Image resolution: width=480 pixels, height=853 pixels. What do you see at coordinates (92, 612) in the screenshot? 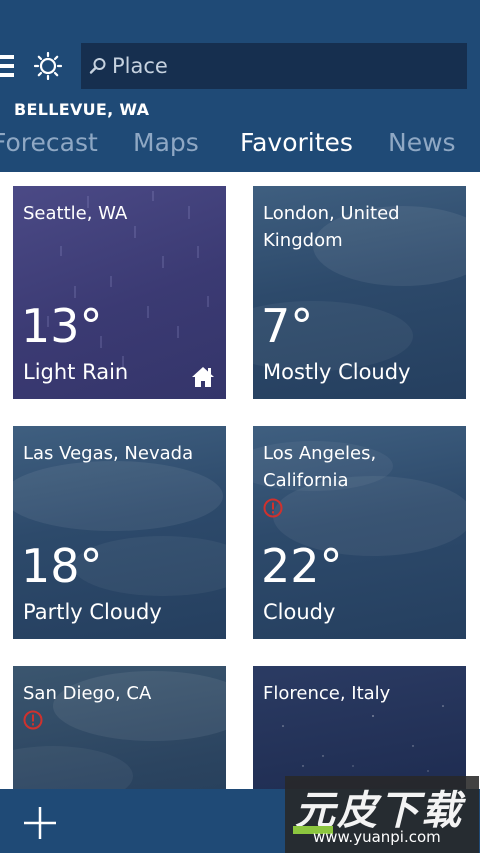
I see `tile-condition: Partly Cloudy` at bounding box center [92, 612].